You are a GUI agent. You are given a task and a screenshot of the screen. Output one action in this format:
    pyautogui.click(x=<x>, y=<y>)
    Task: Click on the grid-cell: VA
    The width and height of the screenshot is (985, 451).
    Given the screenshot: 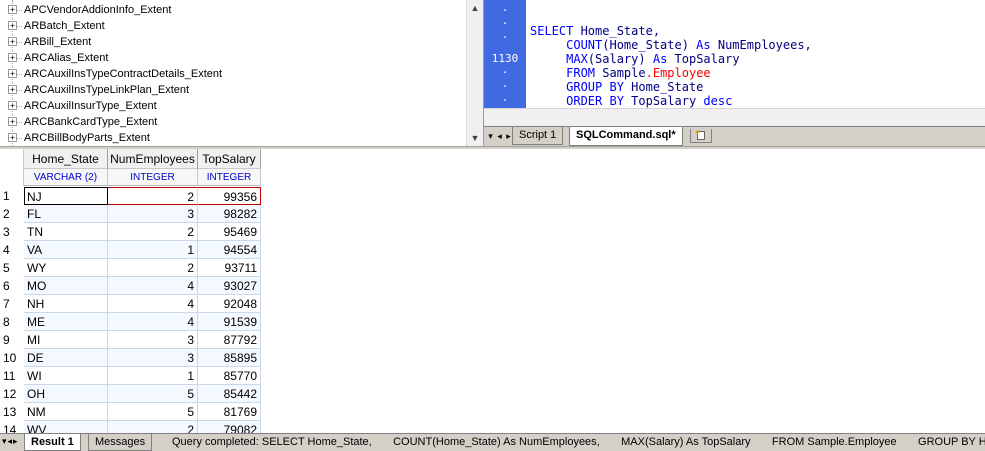 What is the action you would take?
    pyautogui.click(x=66, y=250)
    